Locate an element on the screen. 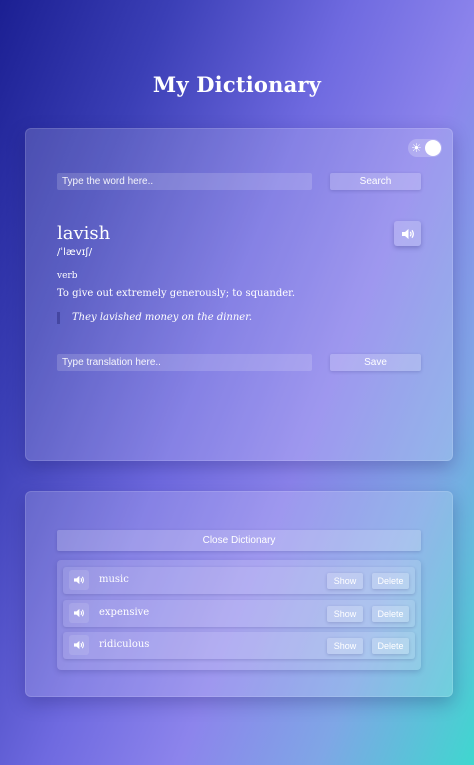  toggle-knob is located at coordinates (433, 148).